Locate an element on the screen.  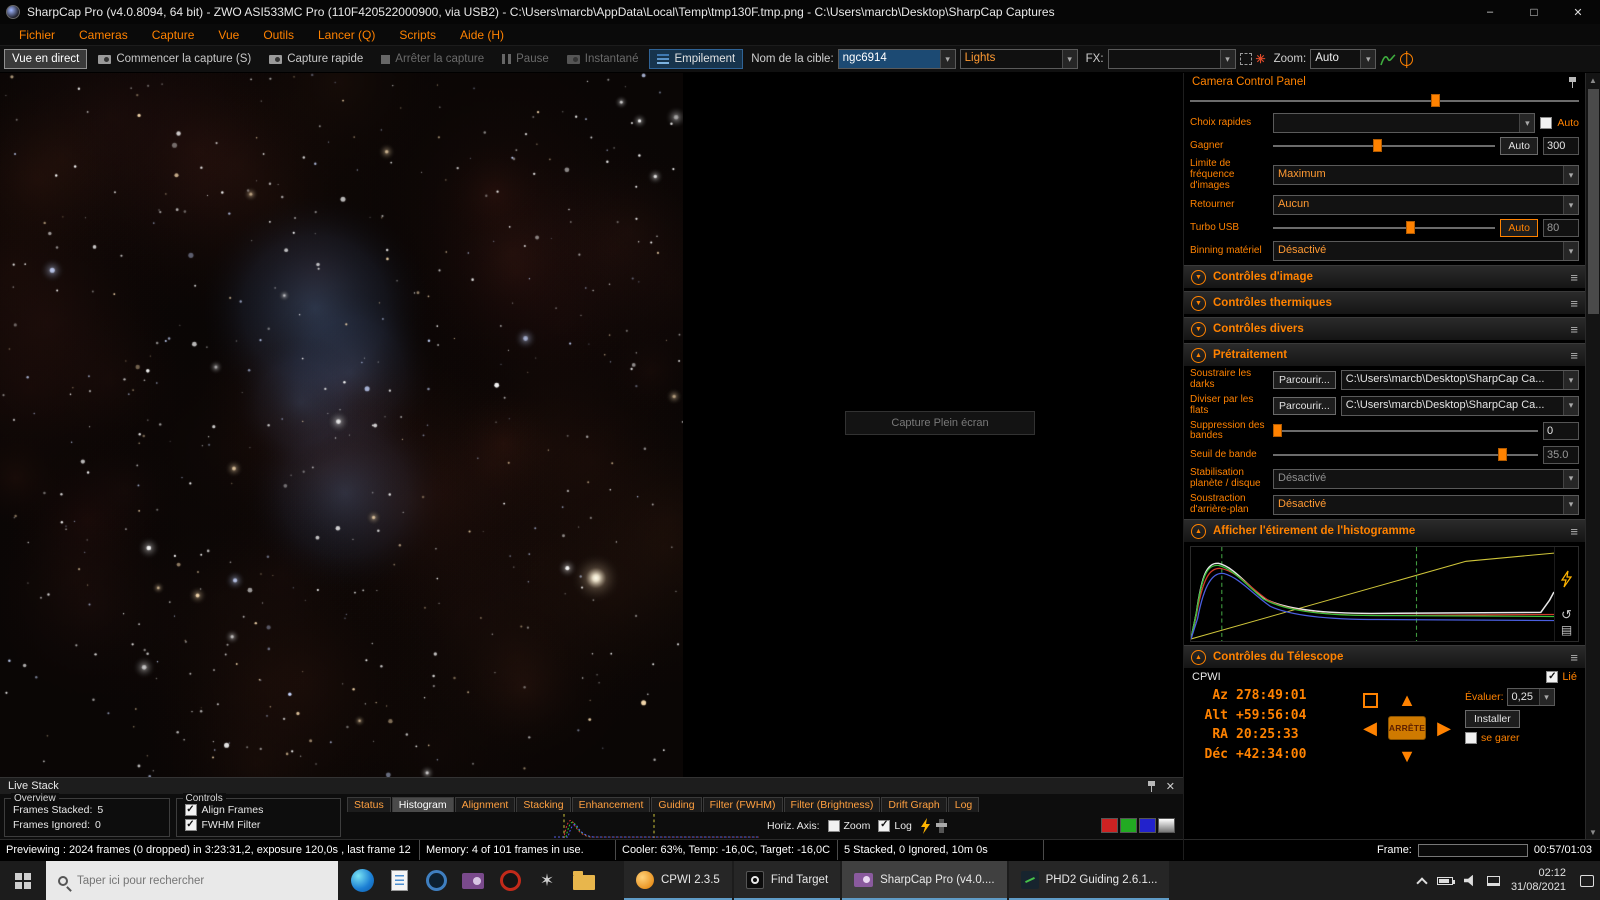
clear-selection-icon: ✳ is located at coordinates (1261, 59).